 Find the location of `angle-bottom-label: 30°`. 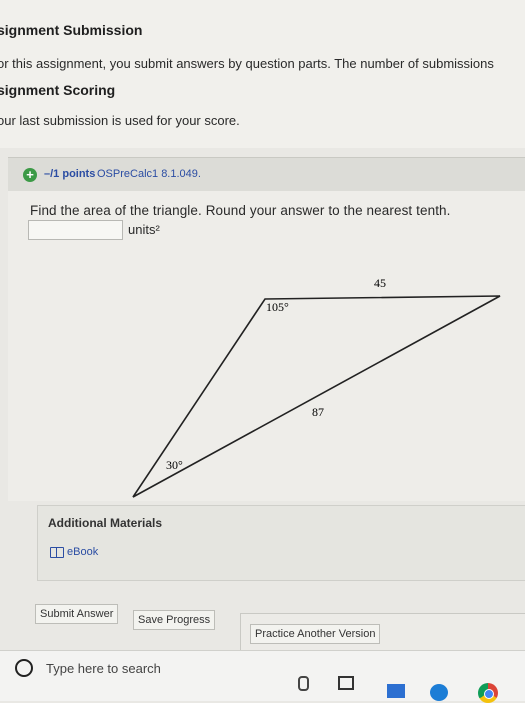

angle-bottom-label: 30° is located at coordinates (174, 465).